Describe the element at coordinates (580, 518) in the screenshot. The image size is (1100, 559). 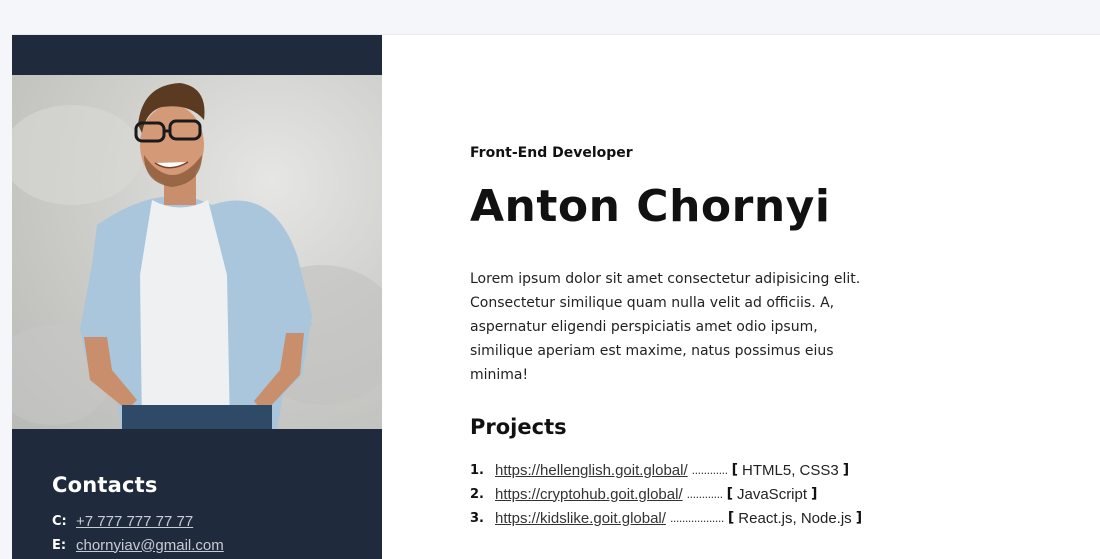
I see `project-link: https://kidslike.goit.global/` at that location.